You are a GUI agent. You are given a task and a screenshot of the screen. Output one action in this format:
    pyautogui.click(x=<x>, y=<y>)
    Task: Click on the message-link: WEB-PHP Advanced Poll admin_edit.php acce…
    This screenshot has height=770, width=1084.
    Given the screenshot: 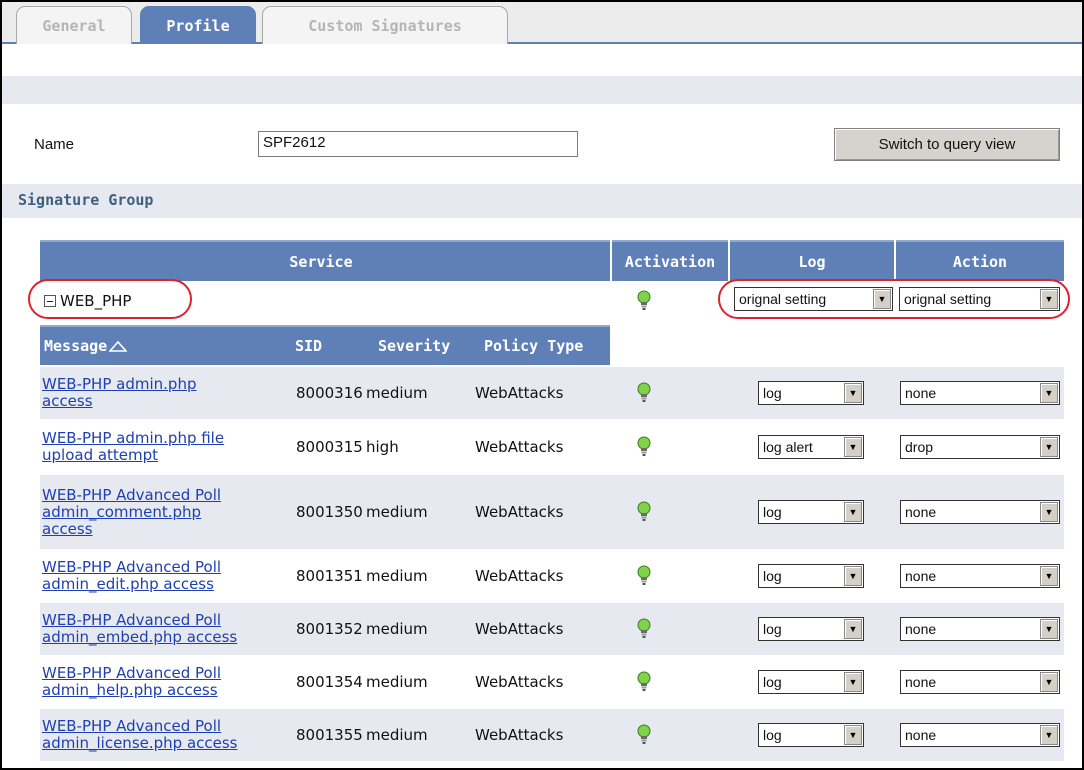 What is the action you would take?
    pyautogui.click(x=167, y=576)
    